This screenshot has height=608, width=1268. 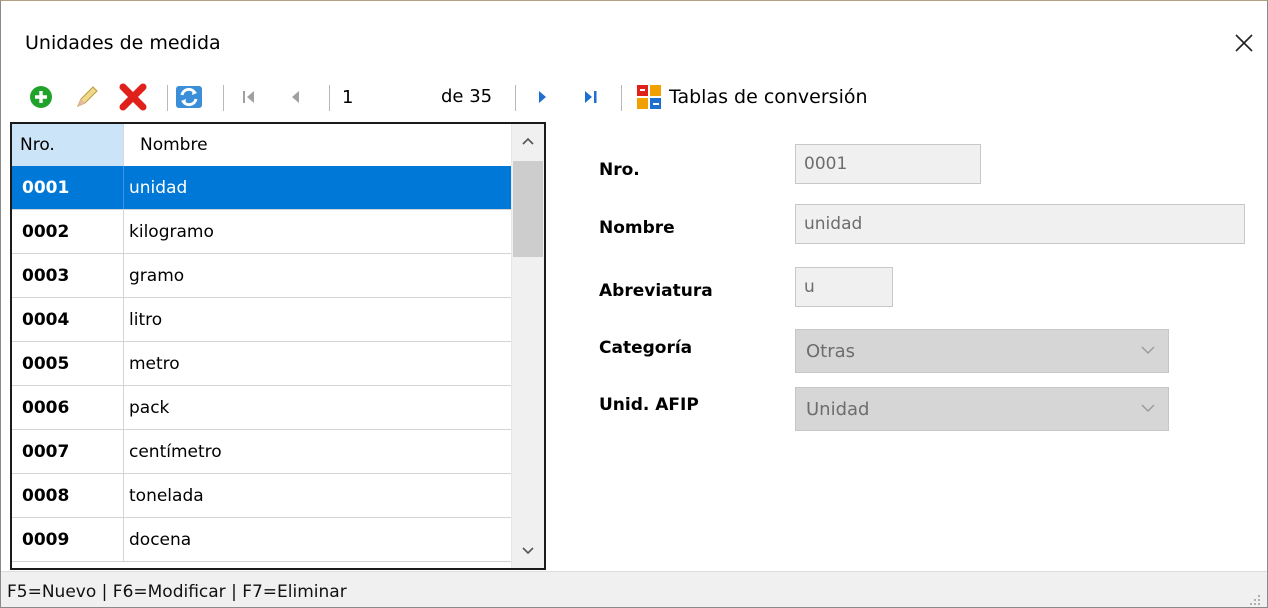 What do you see at coordinates (1020, 224) in the screenshot?
I see `nombre-field: unidad` at bounding box center [1020, 224].